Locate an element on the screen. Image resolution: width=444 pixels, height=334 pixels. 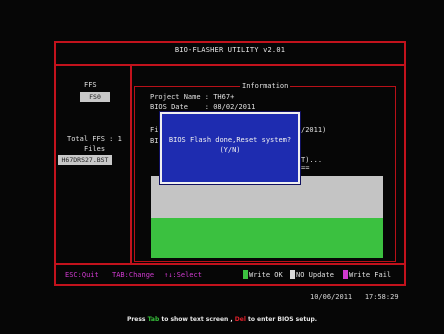
dialog-message: BIOS Flash done,Reset system? is located at coordinates (230, 140).